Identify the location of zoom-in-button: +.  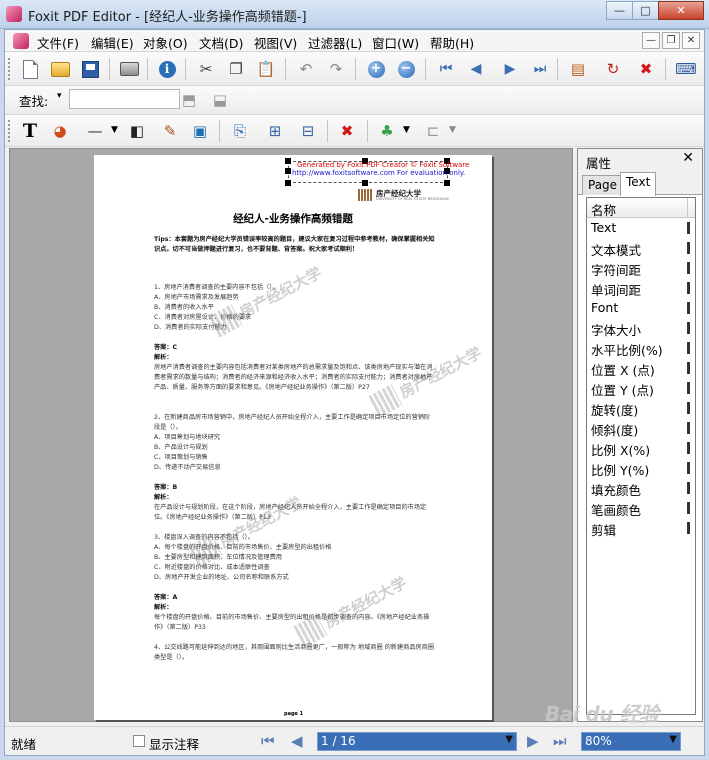
(376, 69).